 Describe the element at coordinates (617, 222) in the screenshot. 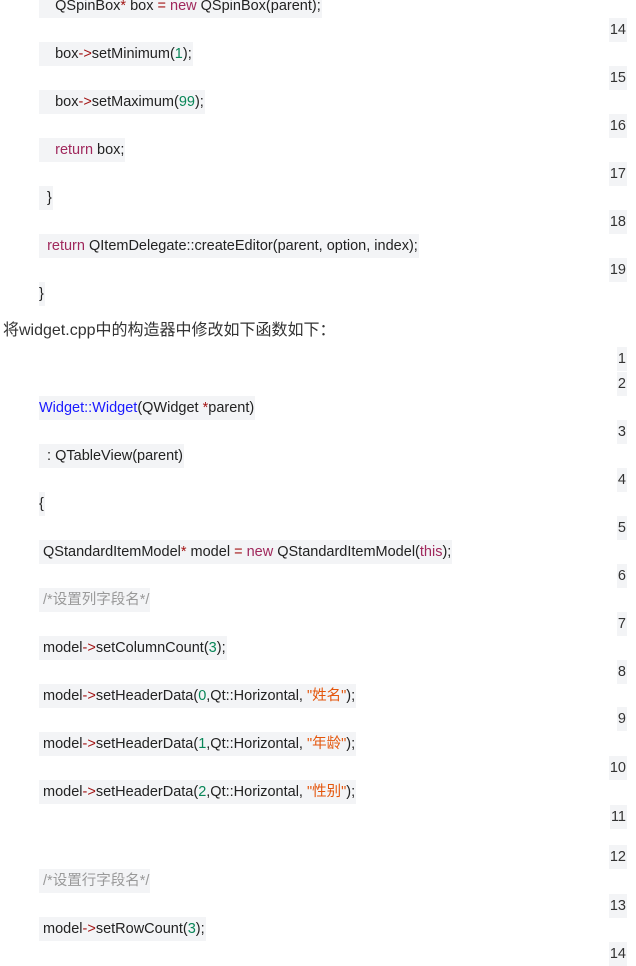

I see `line-number: 18` at that location.